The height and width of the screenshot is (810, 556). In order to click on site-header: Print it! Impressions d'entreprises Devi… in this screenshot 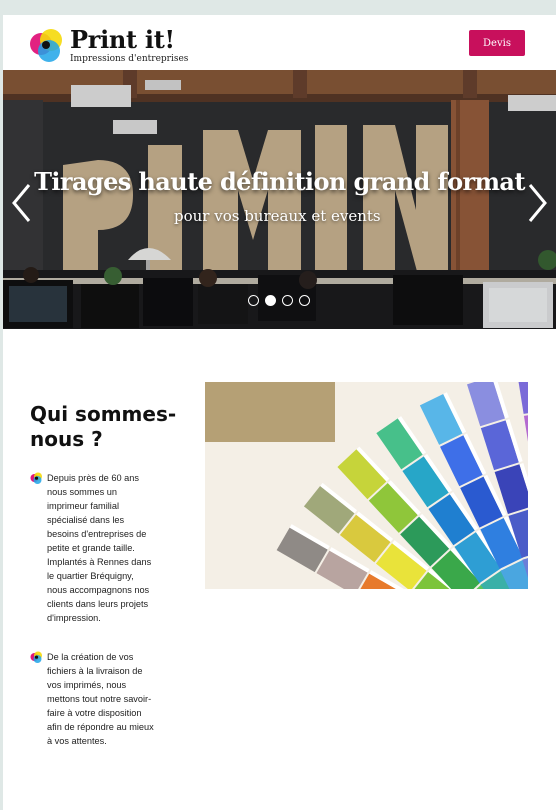, I will do `click(279, 42)`.